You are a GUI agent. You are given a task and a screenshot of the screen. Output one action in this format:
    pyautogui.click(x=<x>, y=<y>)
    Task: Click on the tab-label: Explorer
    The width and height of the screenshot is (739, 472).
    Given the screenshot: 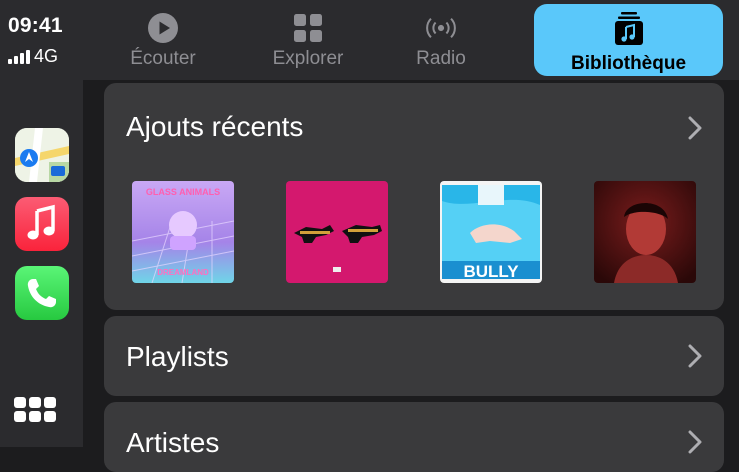 What is the action you would take?
    pyautogui.click(x=308, y=58)
    